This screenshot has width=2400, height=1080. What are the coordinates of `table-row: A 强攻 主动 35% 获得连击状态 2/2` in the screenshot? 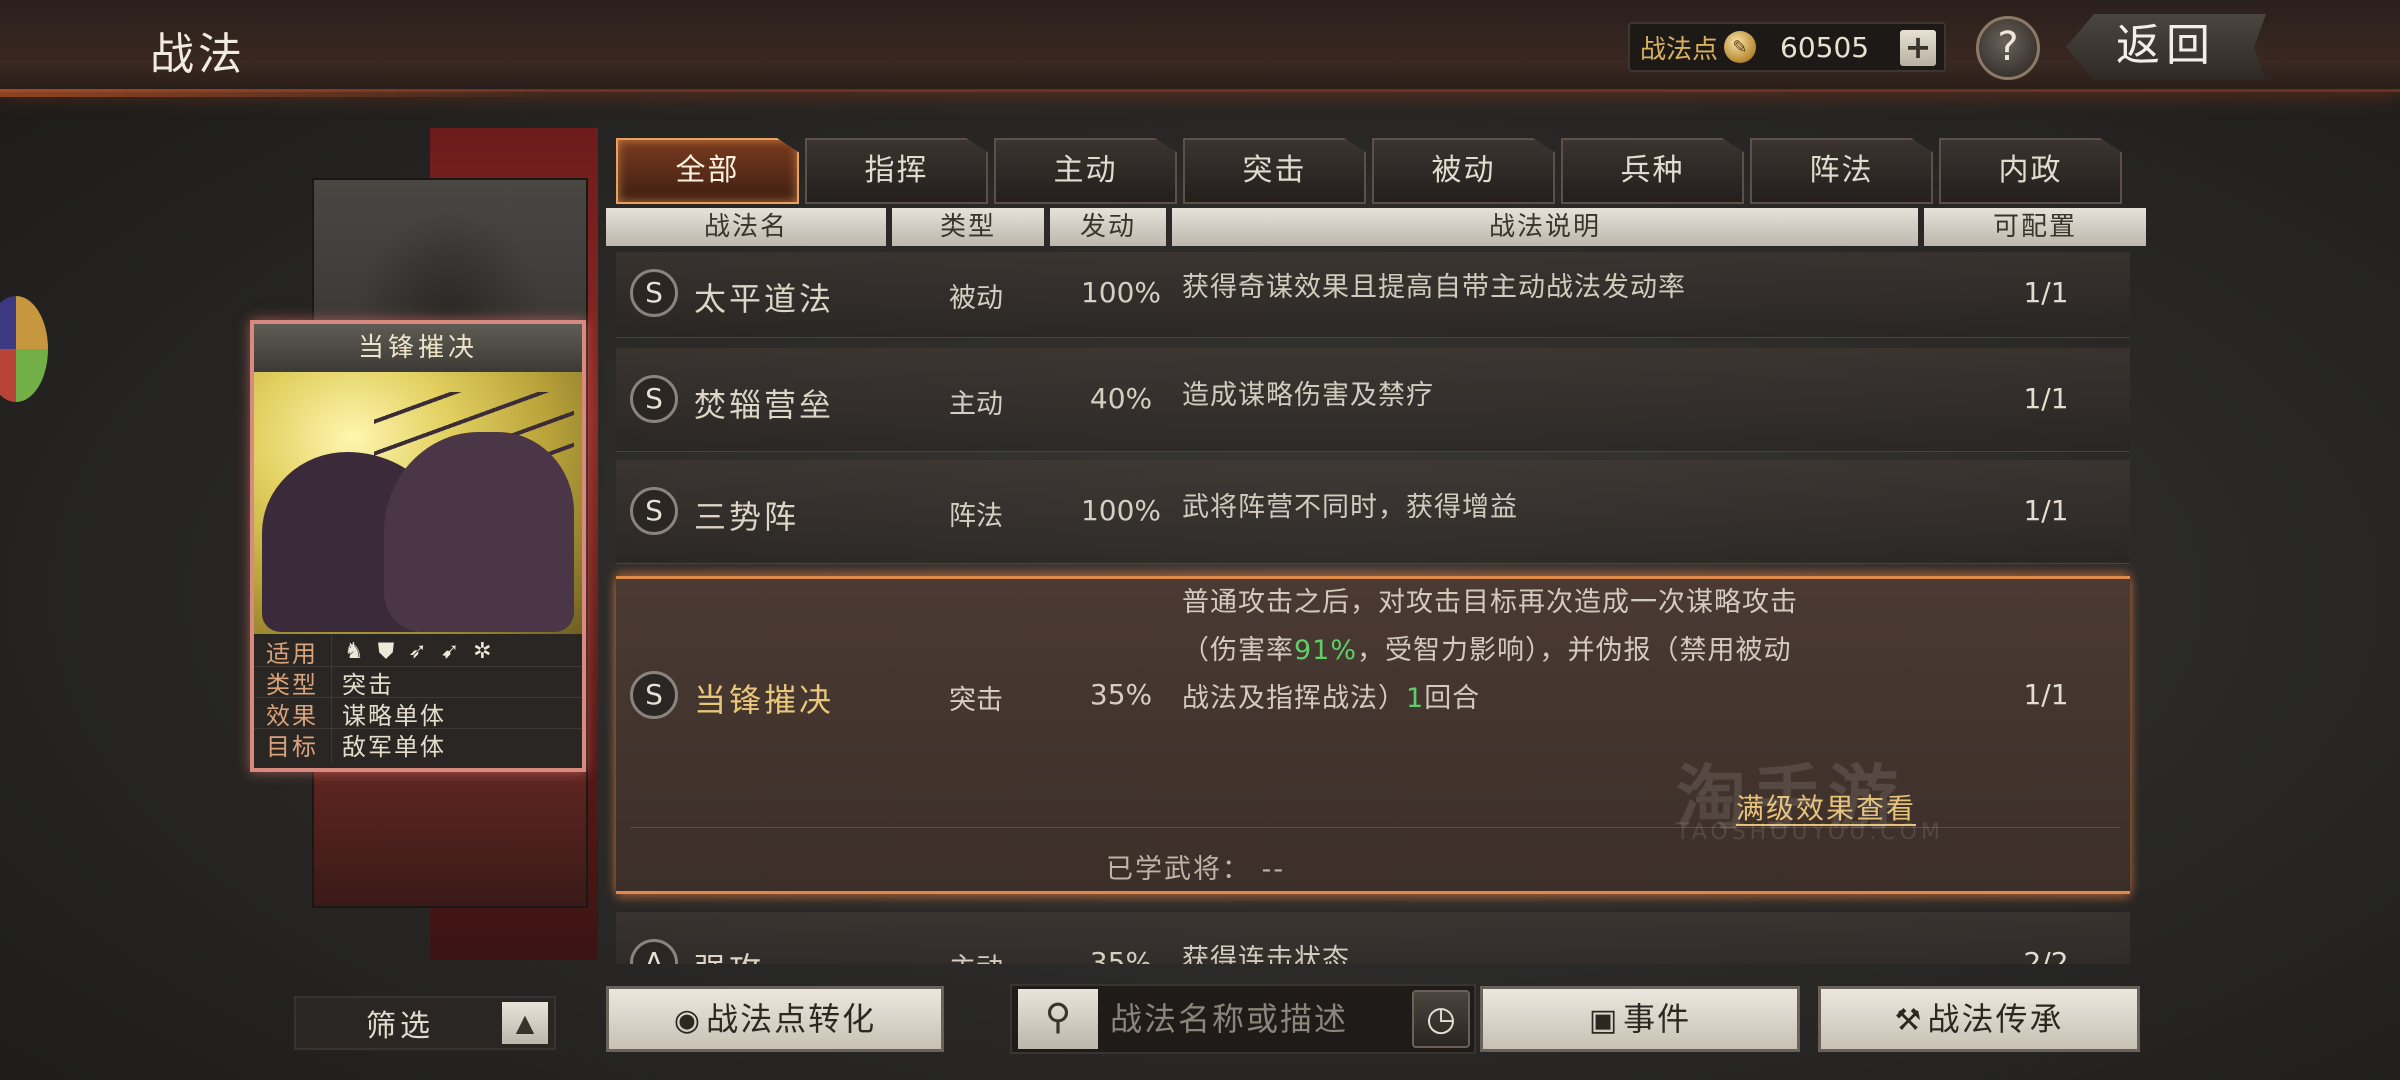 It's located at (1373, 938).